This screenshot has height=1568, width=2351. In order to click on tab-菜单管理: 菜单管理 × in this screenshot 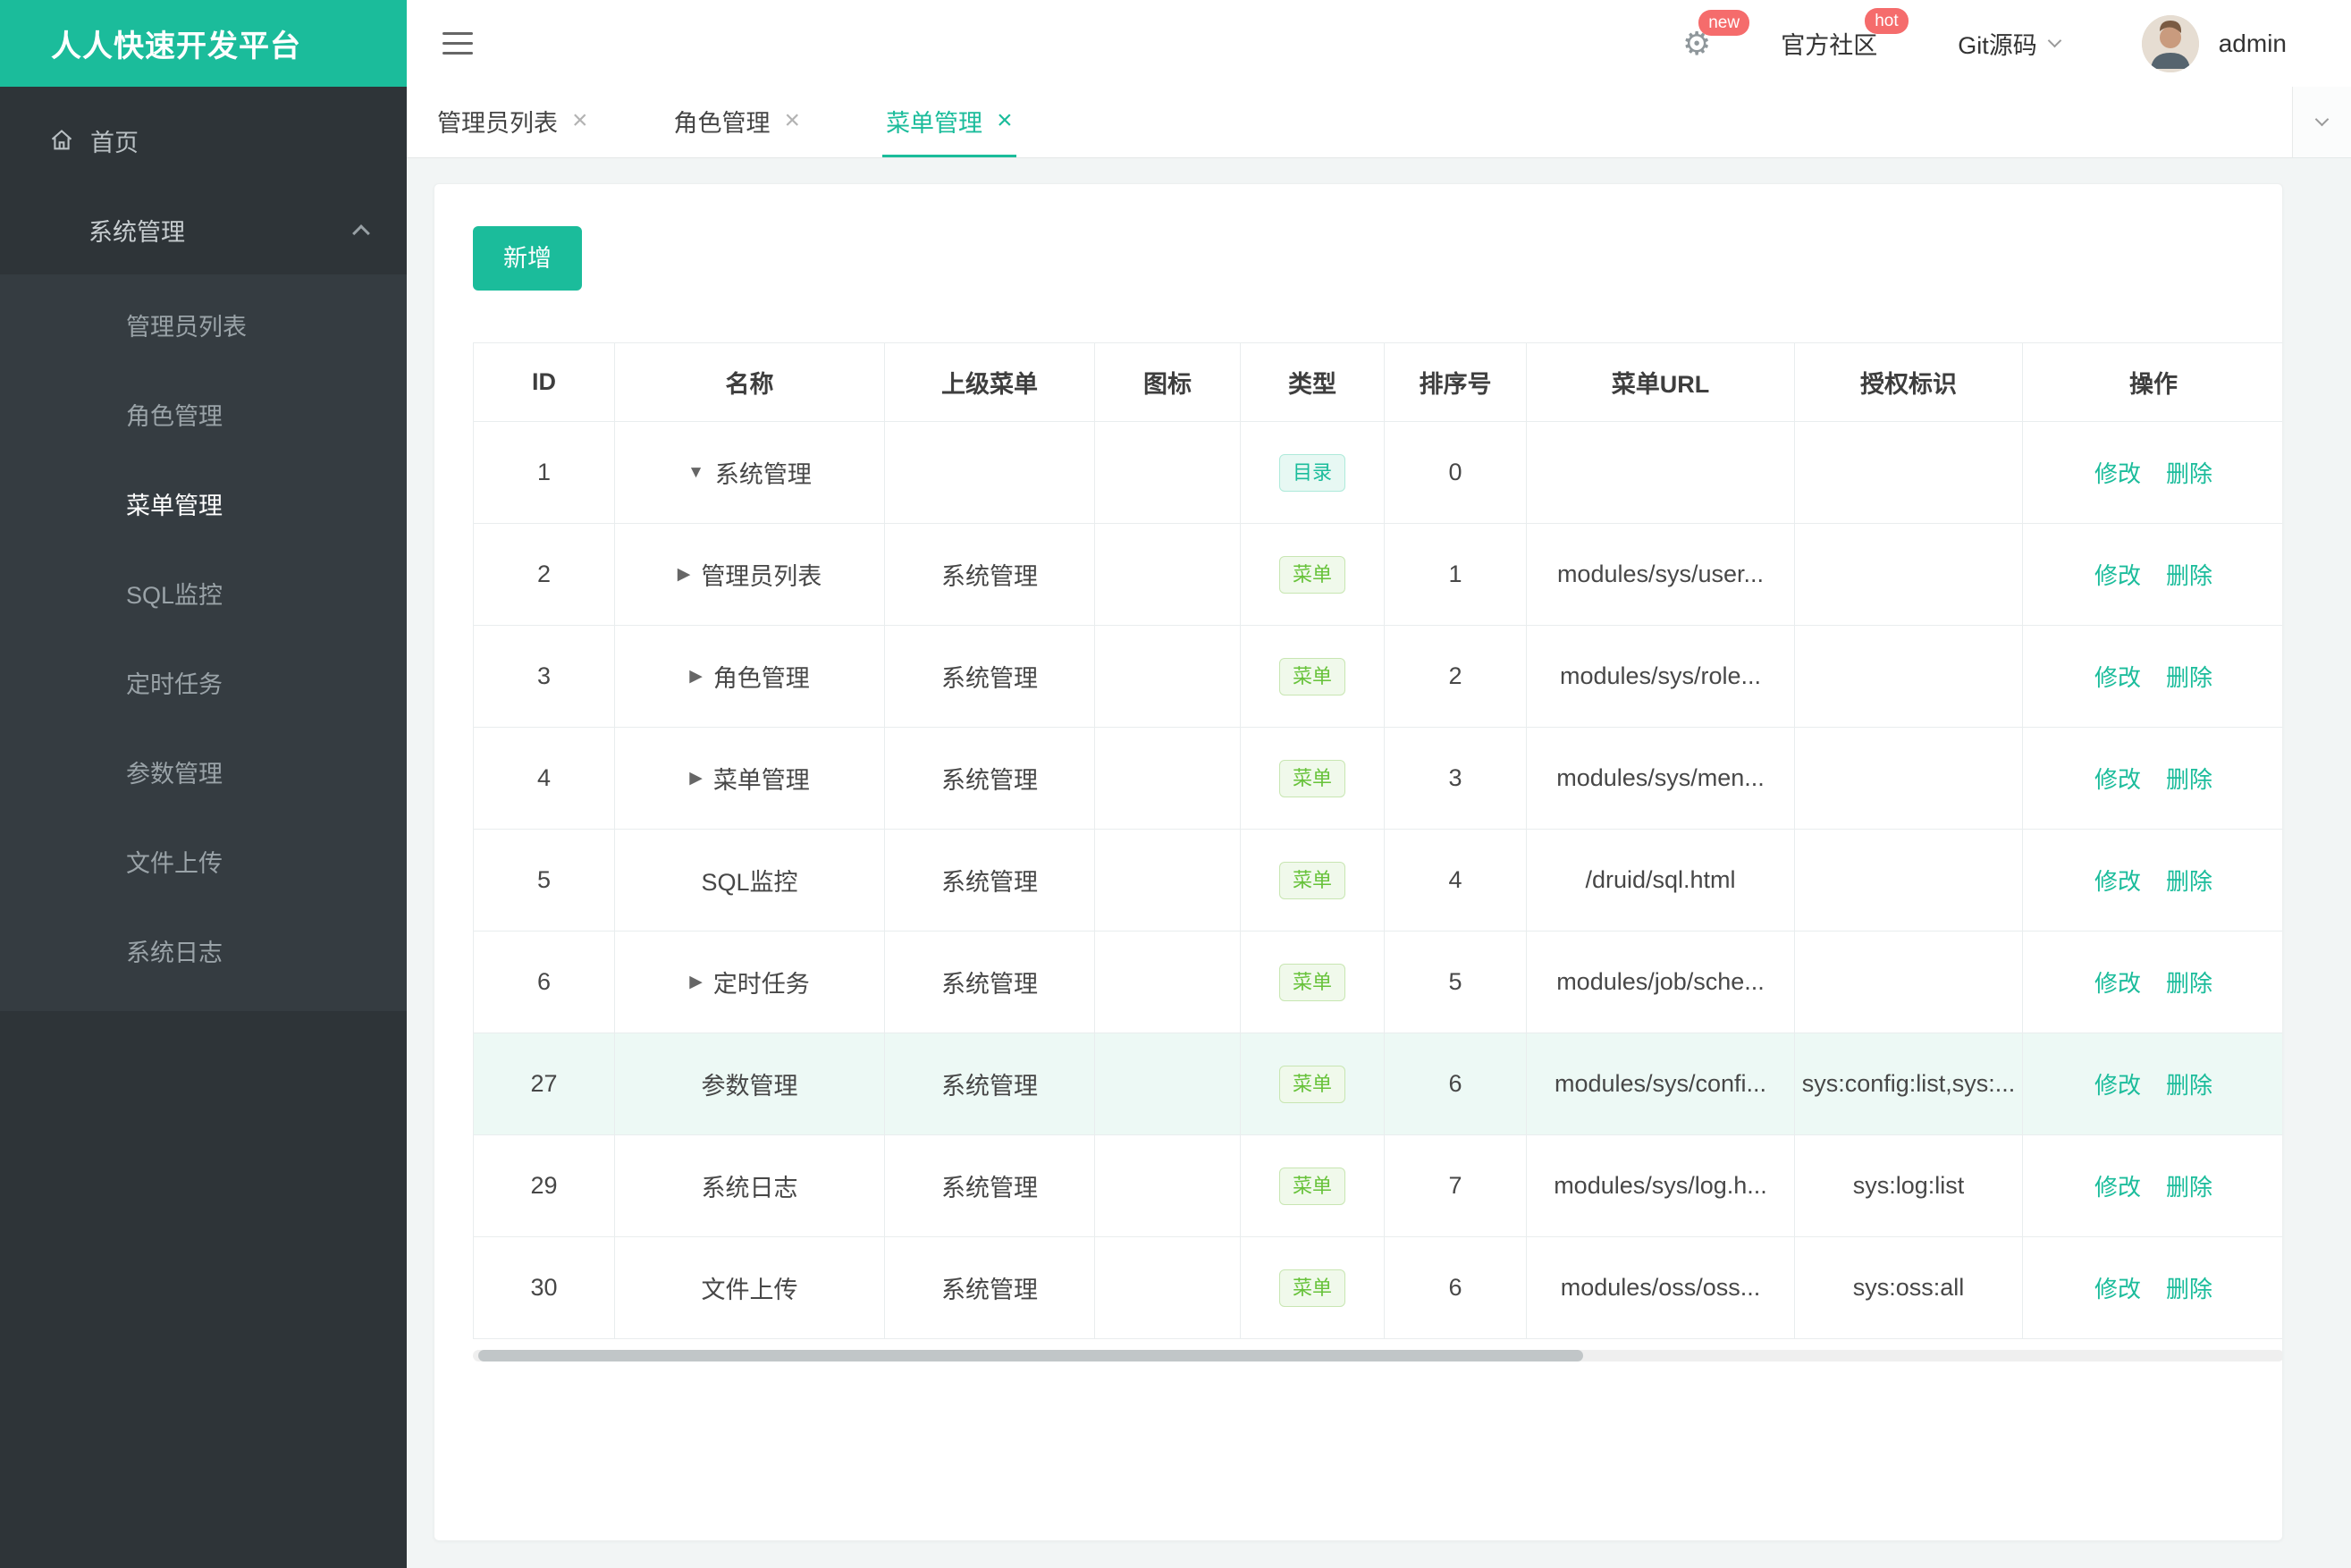, I will do `click(949, 122)`.